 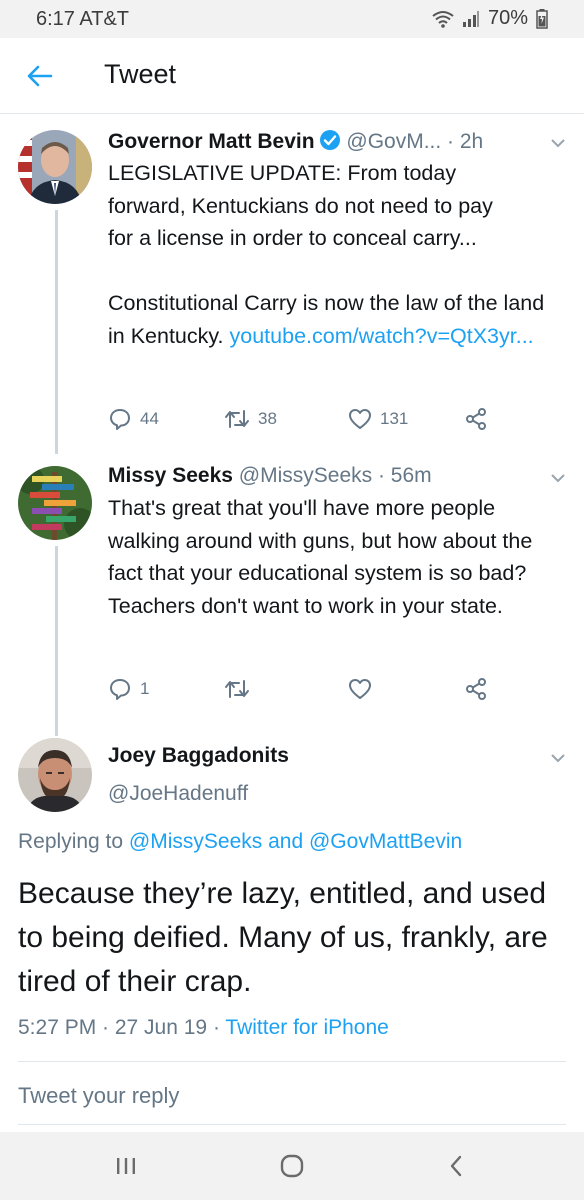 What do you see at coordinates (119, 1027) in the screenshot?
I see `tweet-time: 5:27 PM · 27 Jun 19 ·` at bounding box center [119, 1027].